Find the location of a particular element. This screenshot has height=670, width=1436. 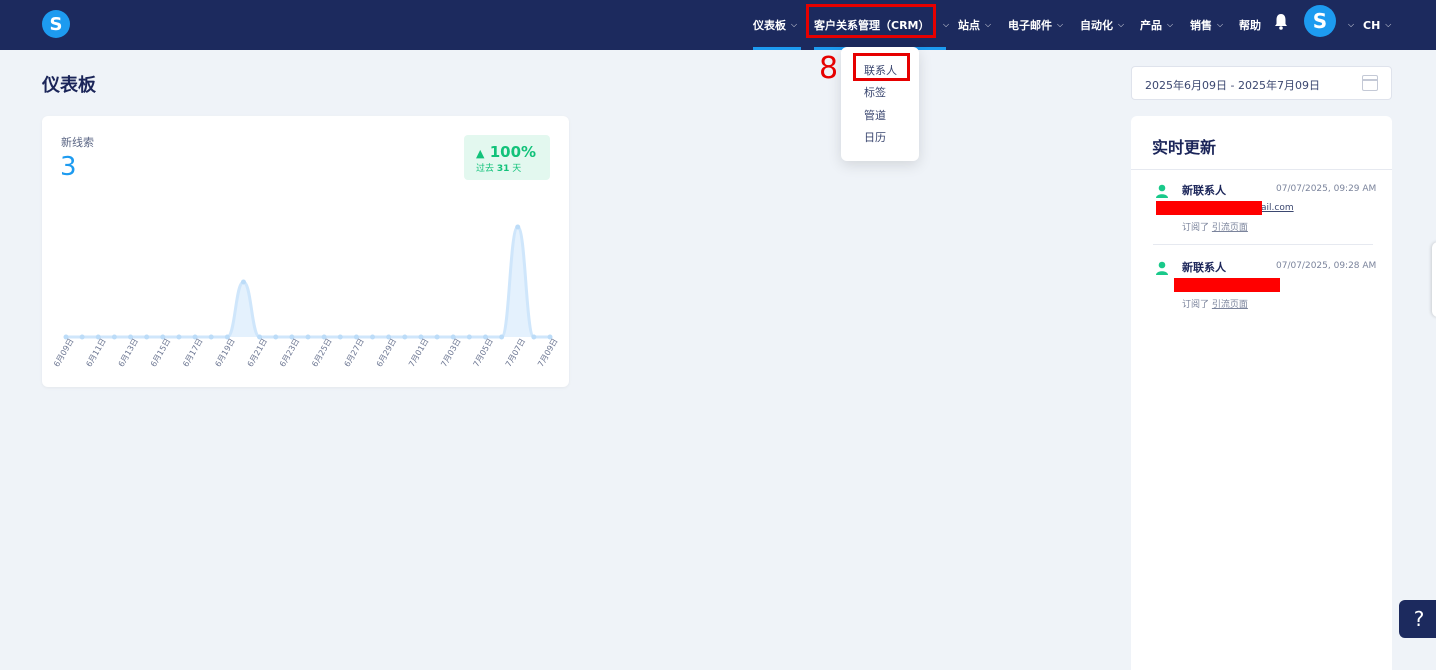

menu-item-pipelines: 管道 is located at coordinates (875, 115).